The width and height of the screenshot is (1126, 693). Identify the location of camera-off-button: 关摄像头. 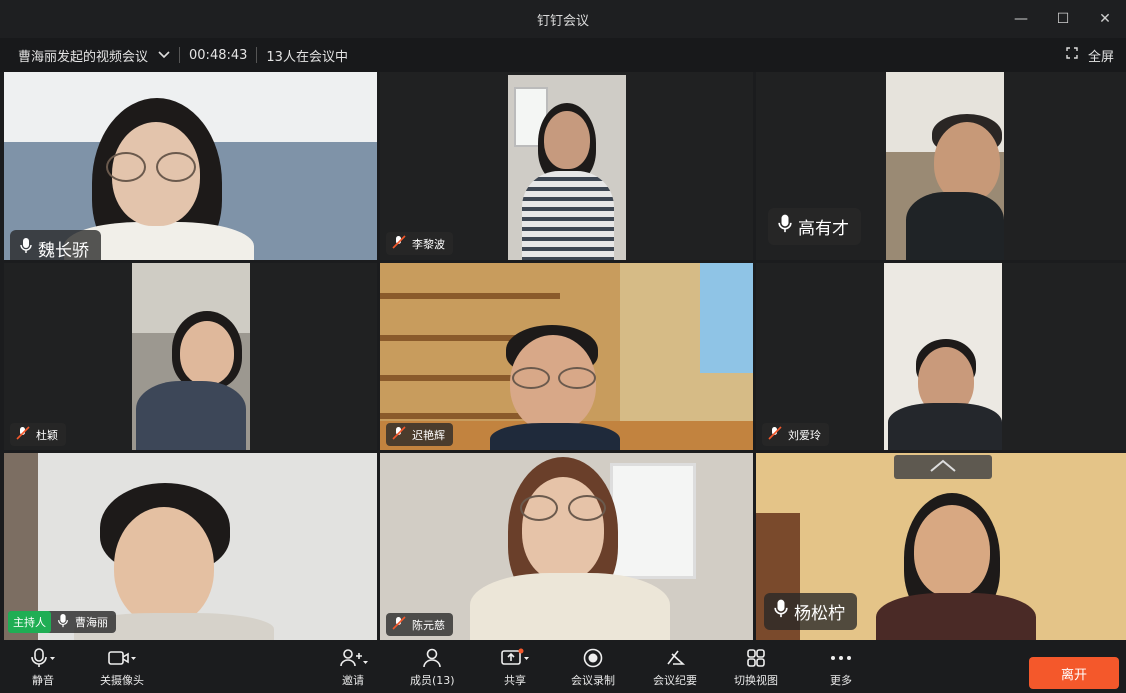
(122, 667).